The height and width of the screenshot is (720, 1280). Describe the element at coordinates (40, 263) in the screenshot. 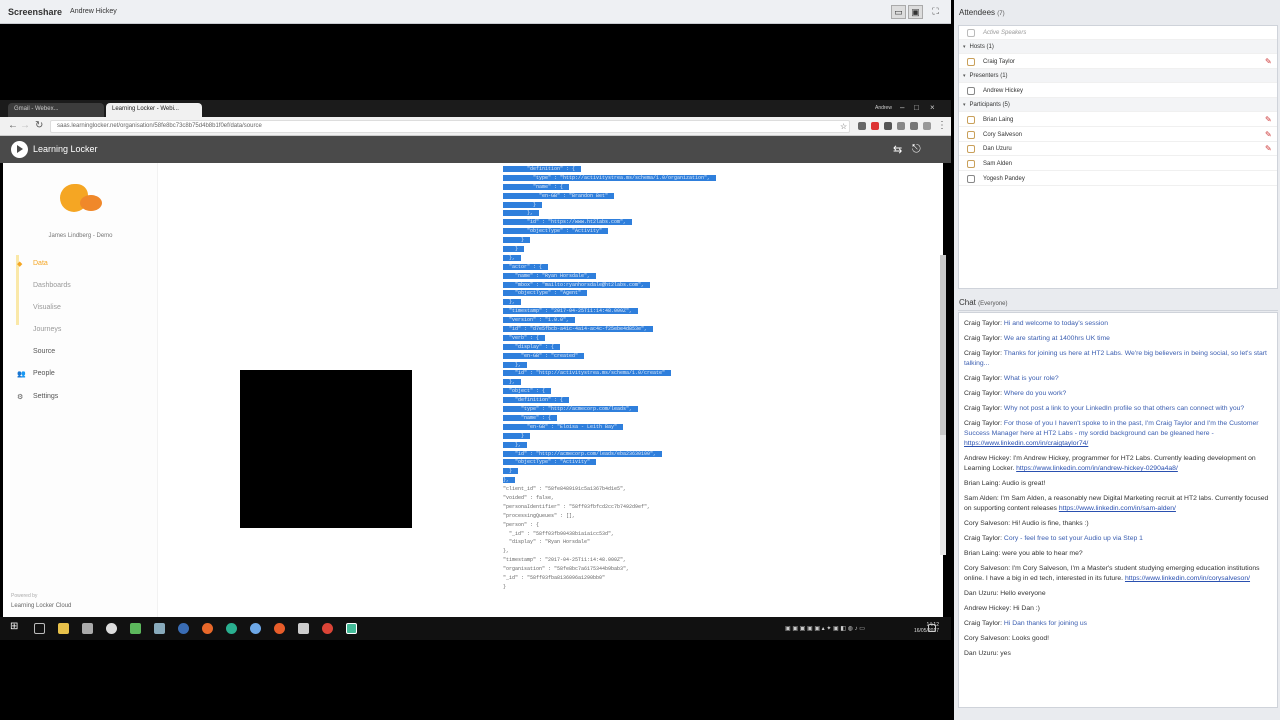

I see `nav-data: Data` at that location.